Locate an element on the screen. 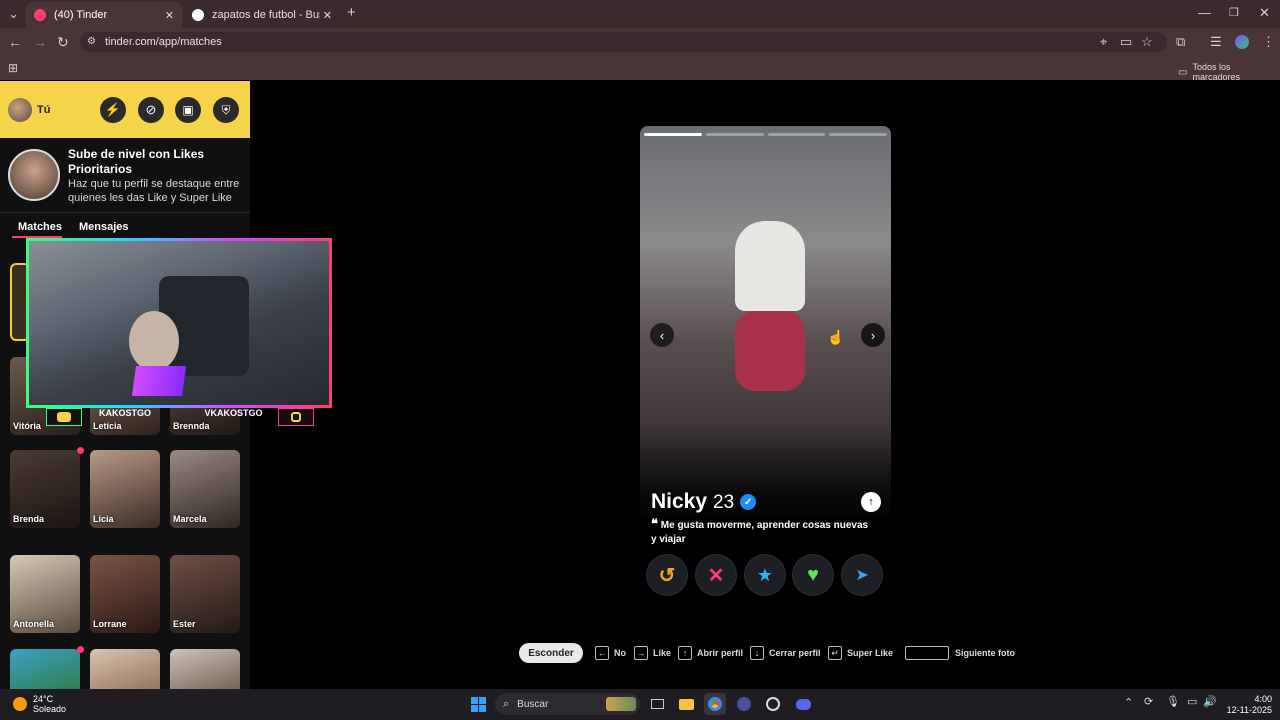 The width and height of the screenshot is (1280, 720). obs-icon is located at coordinates (773, 704).